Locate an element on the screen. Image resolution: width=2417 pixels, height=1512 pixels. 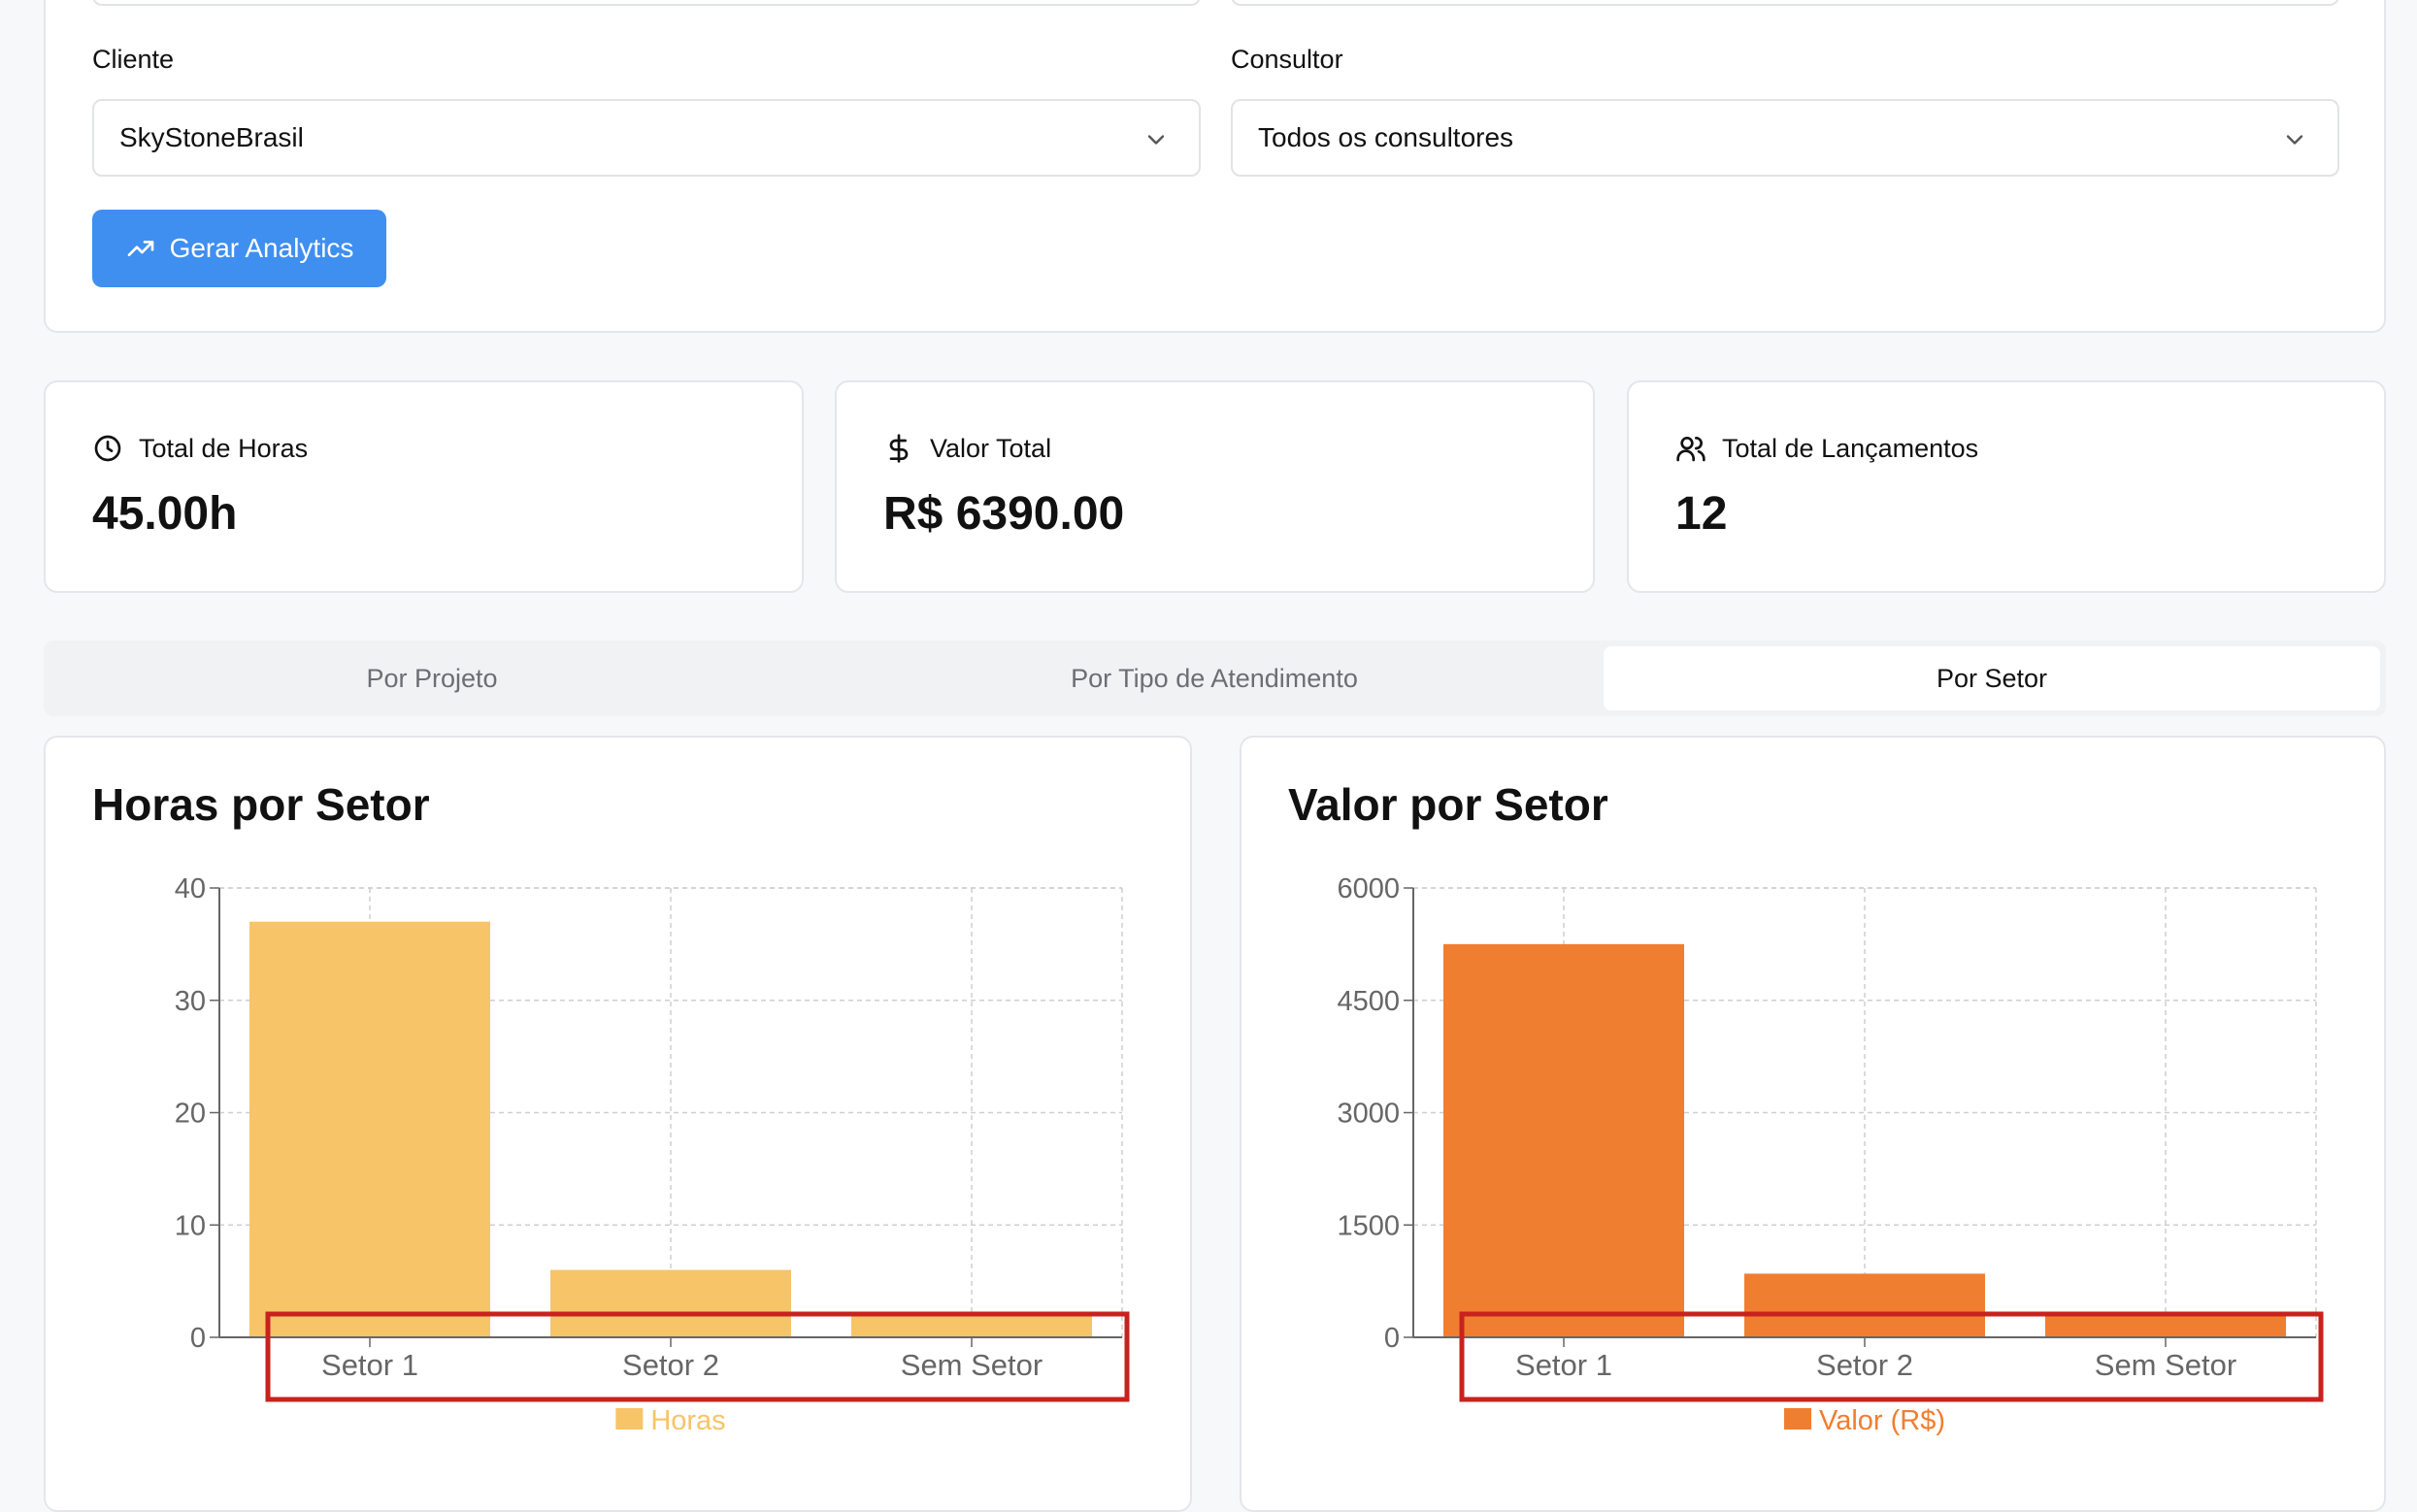
stat-value: R$ 6390.00 is located at coordinates (1004, 514).